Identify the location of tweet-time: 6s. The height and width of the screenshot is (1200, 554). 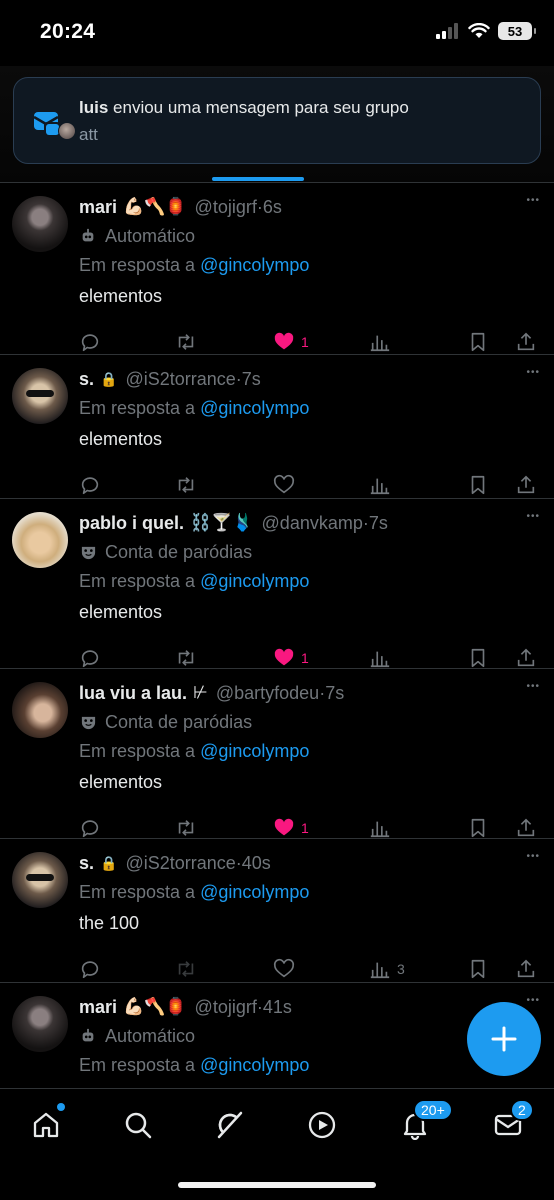
(272, 207).